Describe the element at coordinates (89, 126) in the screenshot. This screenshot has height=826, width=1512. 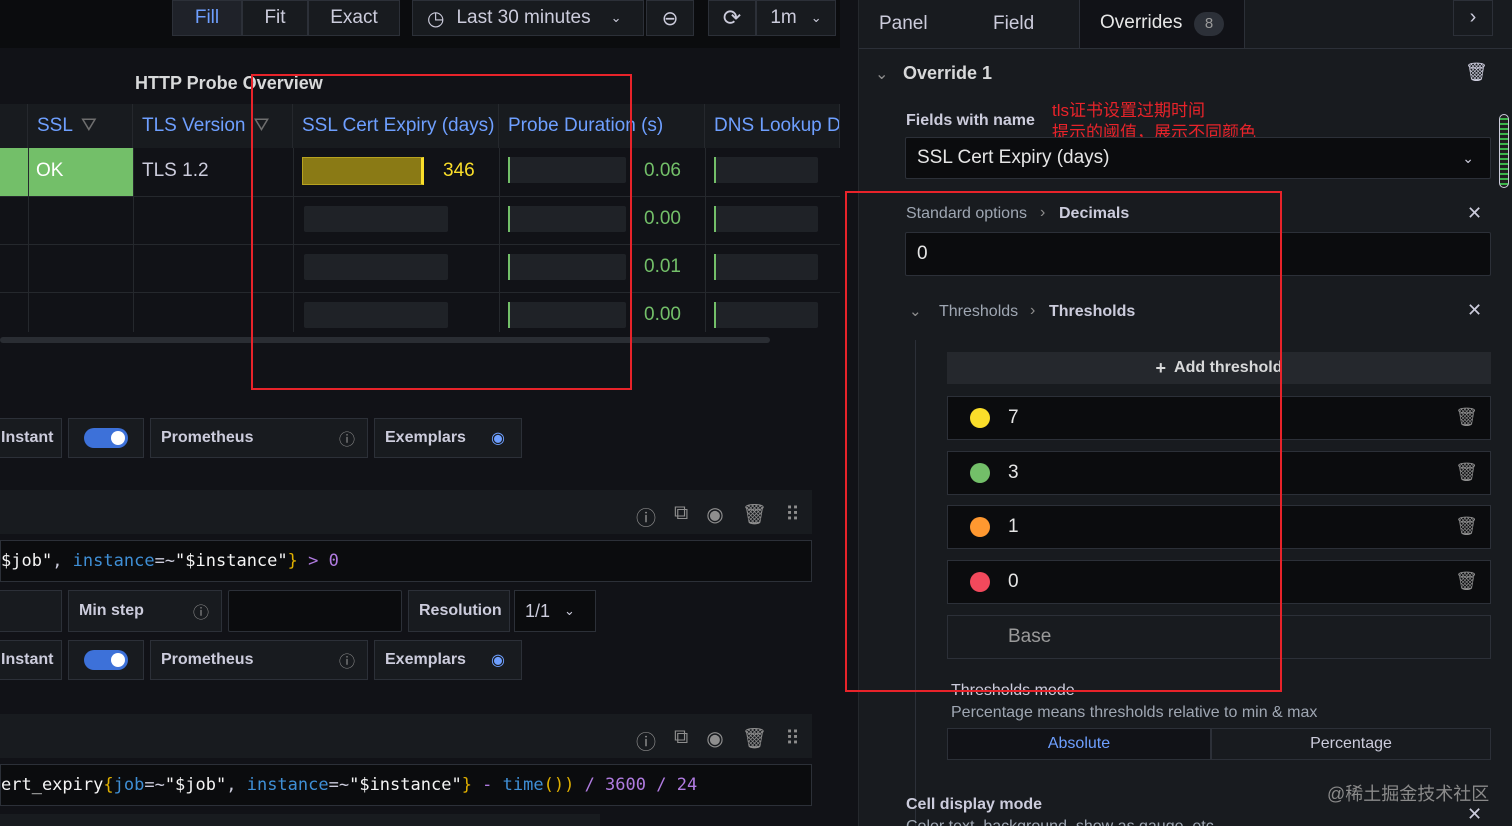
I see `filter-icon: ⛛` at that location.